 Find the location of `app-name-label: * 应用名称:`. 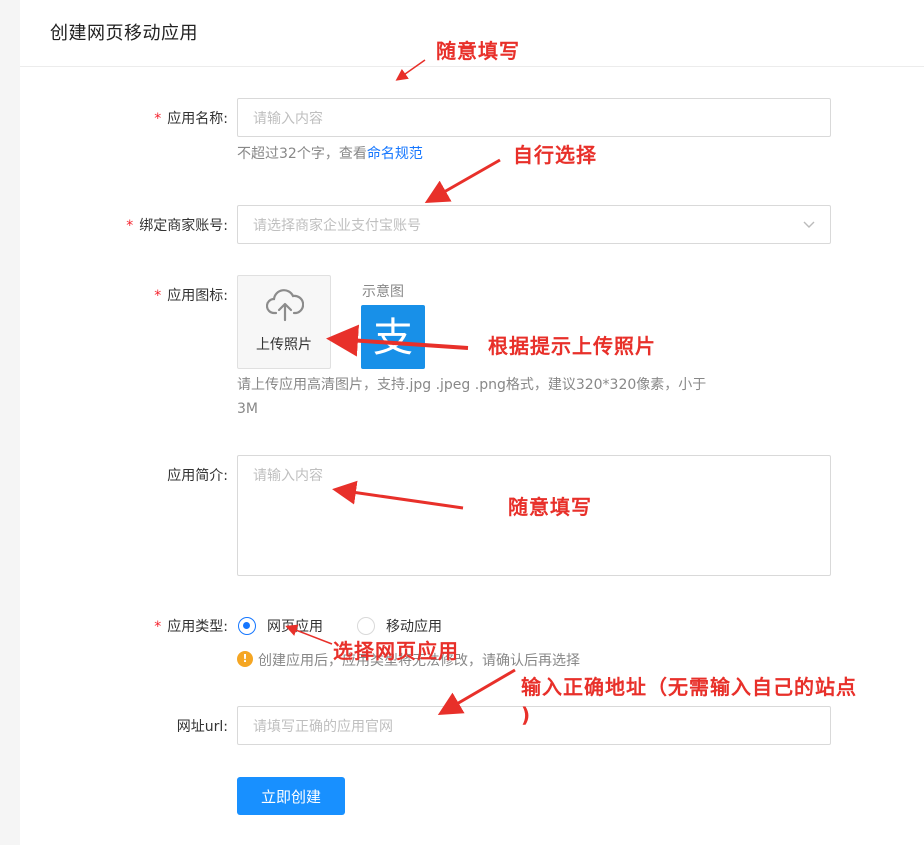

app-name-label: * 应用名称: is located at coordinates (191, 119).